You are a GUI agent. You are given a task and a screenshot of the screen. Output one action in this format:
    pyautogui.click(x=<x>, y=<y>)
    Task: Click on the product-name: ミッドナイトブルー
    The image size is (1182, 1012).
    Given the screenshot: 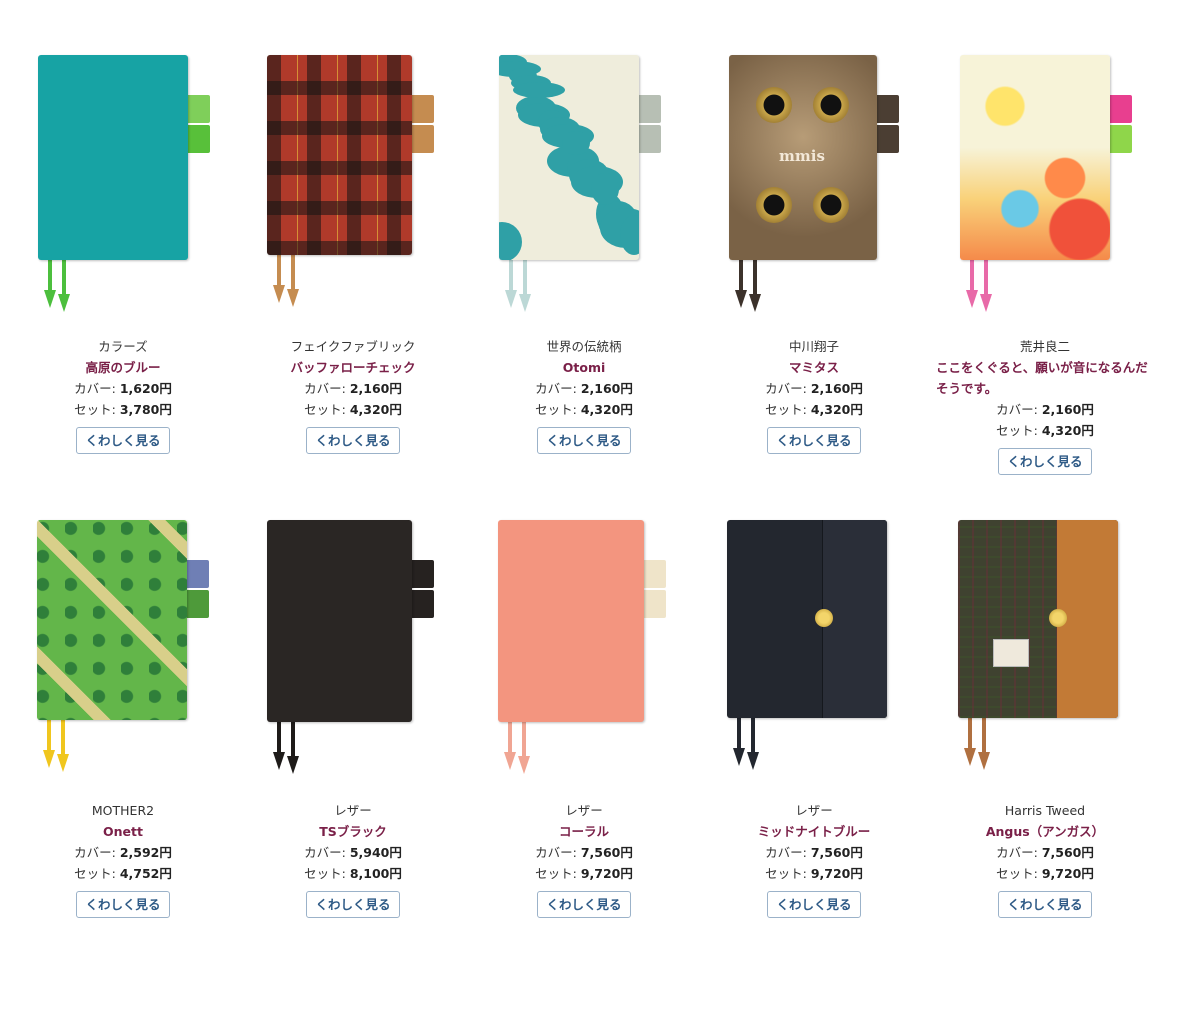 What is the action you would take?
    pyautogui.click(x=814, y=831)
    